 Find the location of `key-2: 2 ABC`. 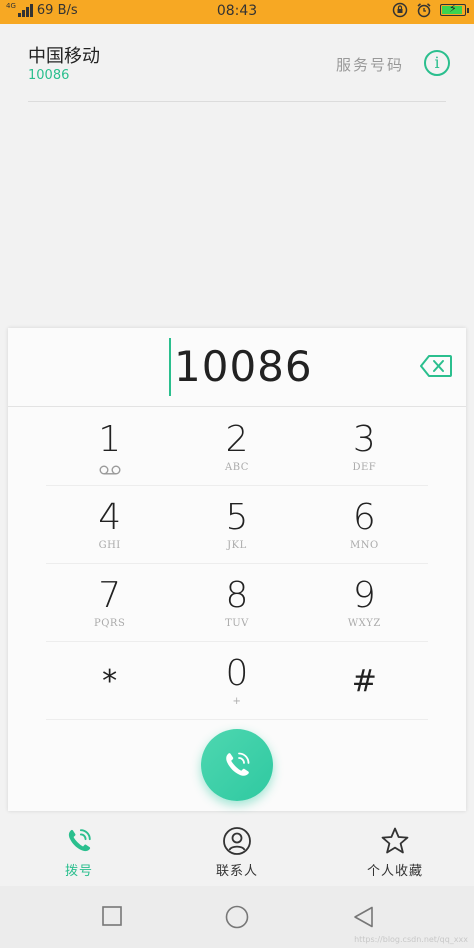

key-2: 2 ABC is located at coordinates (236, 446).